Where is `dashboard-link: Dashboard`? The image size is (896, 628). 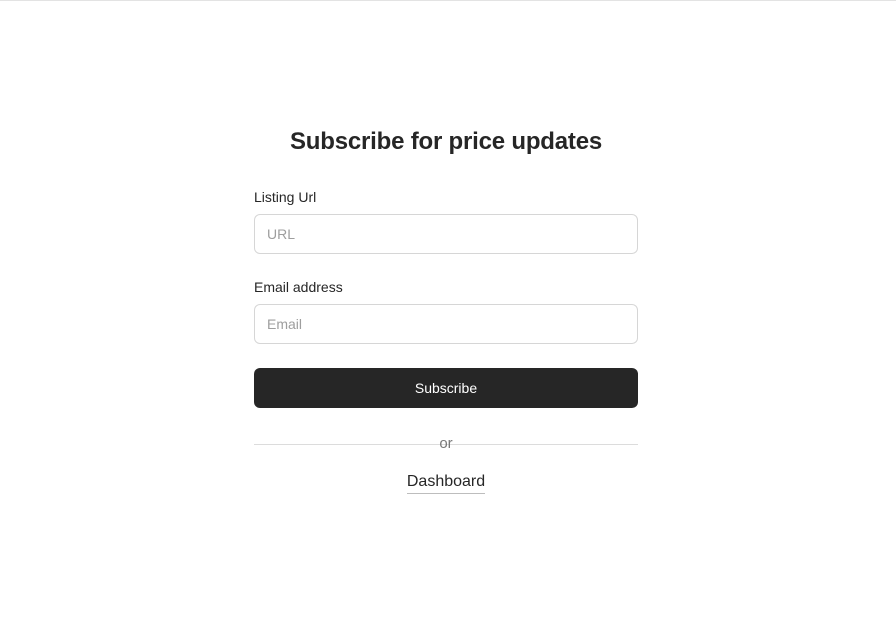
dashboard-link: Dashboard is located at coordinates (446, 483).